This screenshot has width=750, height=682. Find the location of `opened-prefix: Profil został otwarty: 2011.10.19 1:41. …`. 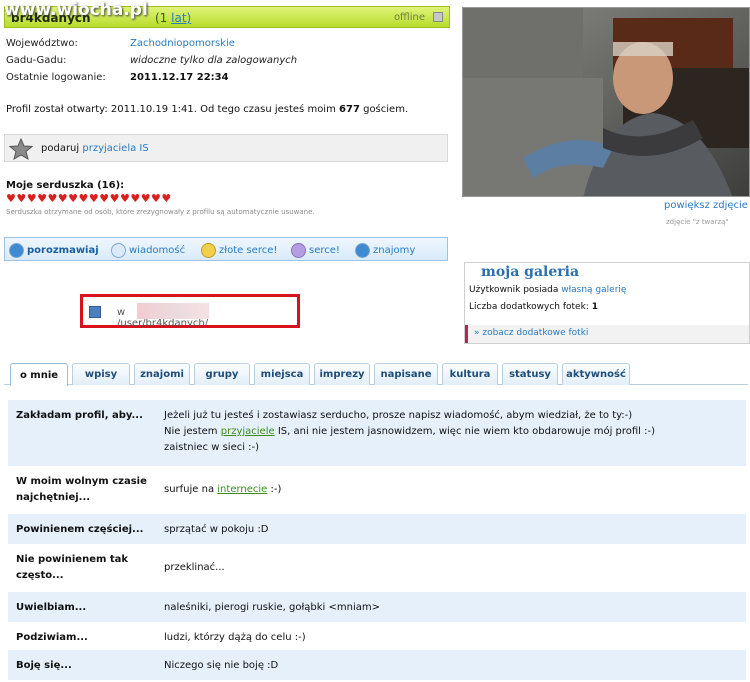

opened-prefix: Profil został otwarty: 2011.10.19 1:41. … is located at coordinates (171, 109).